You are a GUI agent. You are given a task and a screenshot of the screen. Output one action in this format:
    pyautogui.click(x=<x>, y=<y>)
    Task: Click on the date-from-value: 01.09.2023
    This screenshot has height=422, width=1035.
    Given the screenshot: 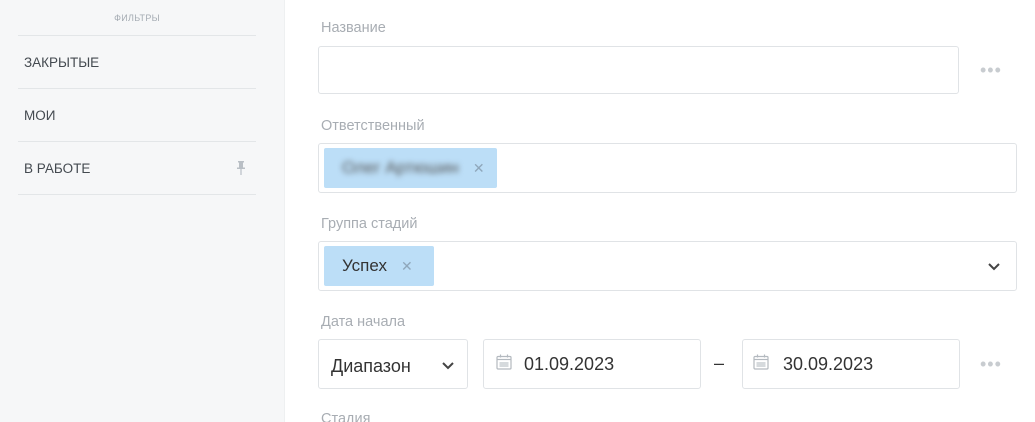 What is the action you would take?
    pyautogui.click(x=569, y=364)
    